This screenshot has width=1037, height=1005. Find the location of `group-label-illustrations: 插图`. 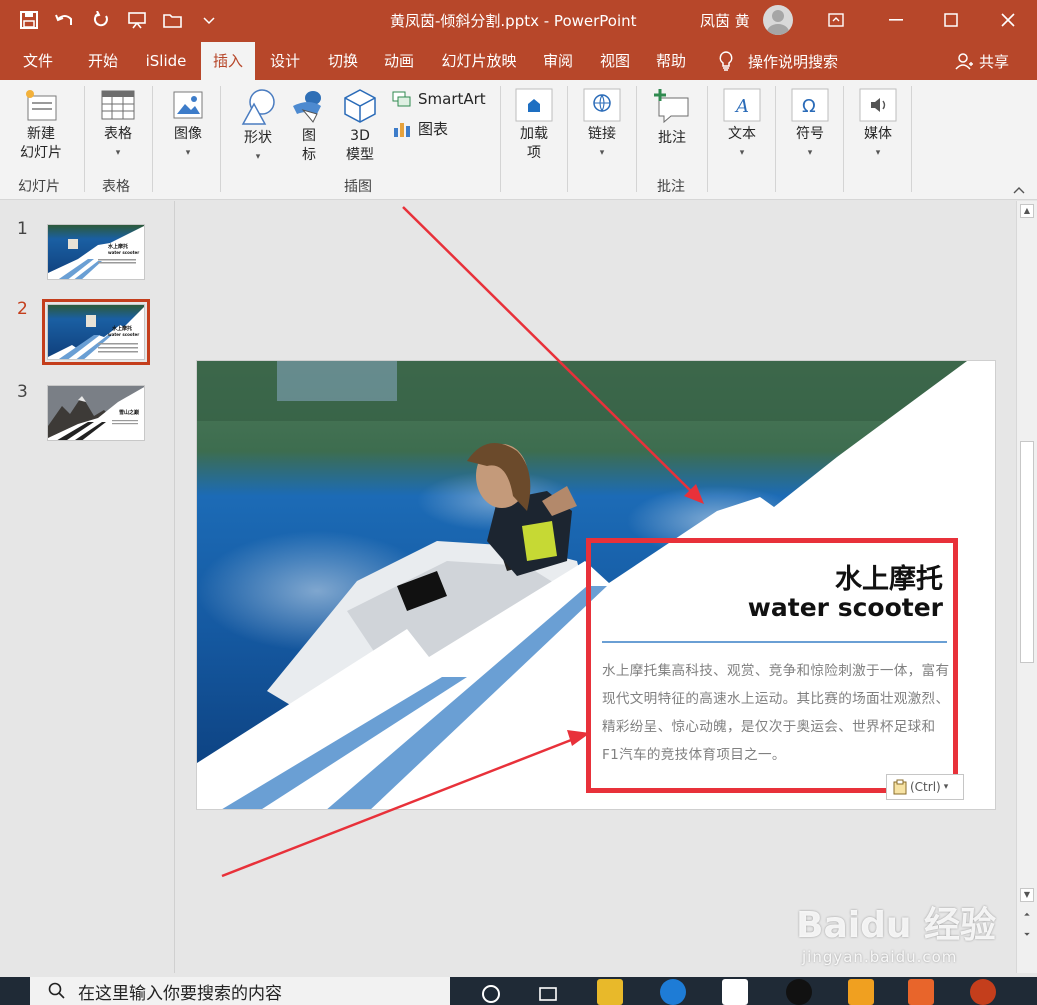

group-label-illustrations: 插图 is located at coordinates (358, 187).